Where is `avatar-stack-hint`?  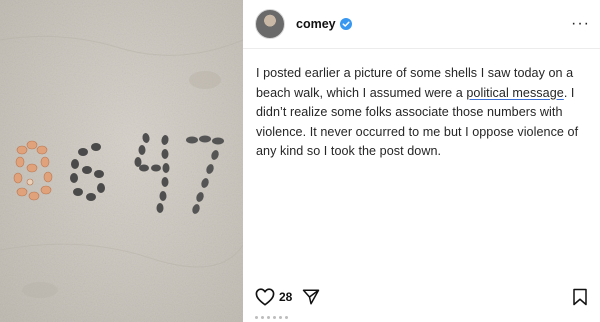
avatar-stack-hint is located at coordinates (271, 317).